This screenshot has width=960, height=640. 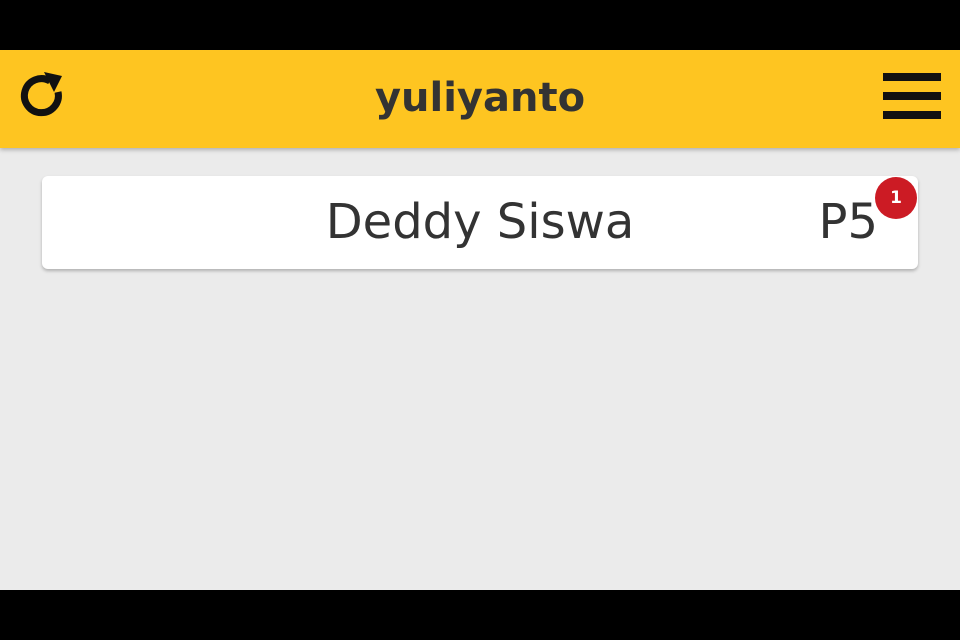 I want to click on menu-button, so click(x=912, y=98).